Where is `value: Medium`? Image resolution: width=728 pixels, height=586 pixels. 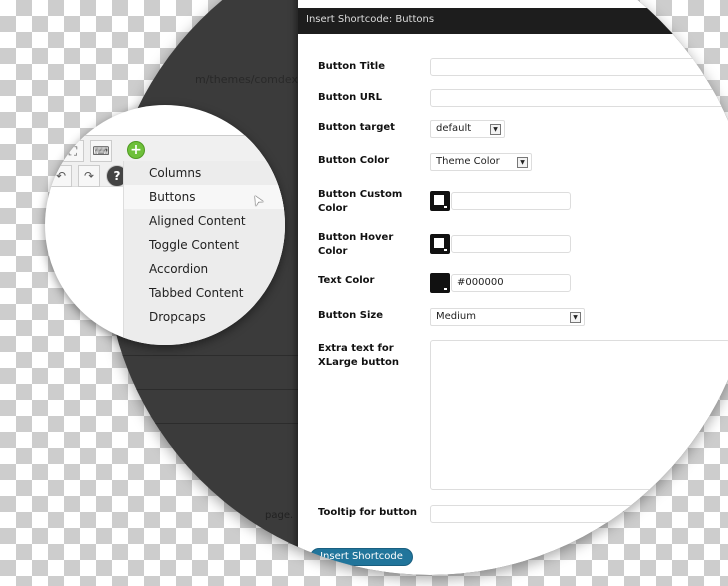
value: Medium is located at coordinates (456, 316).